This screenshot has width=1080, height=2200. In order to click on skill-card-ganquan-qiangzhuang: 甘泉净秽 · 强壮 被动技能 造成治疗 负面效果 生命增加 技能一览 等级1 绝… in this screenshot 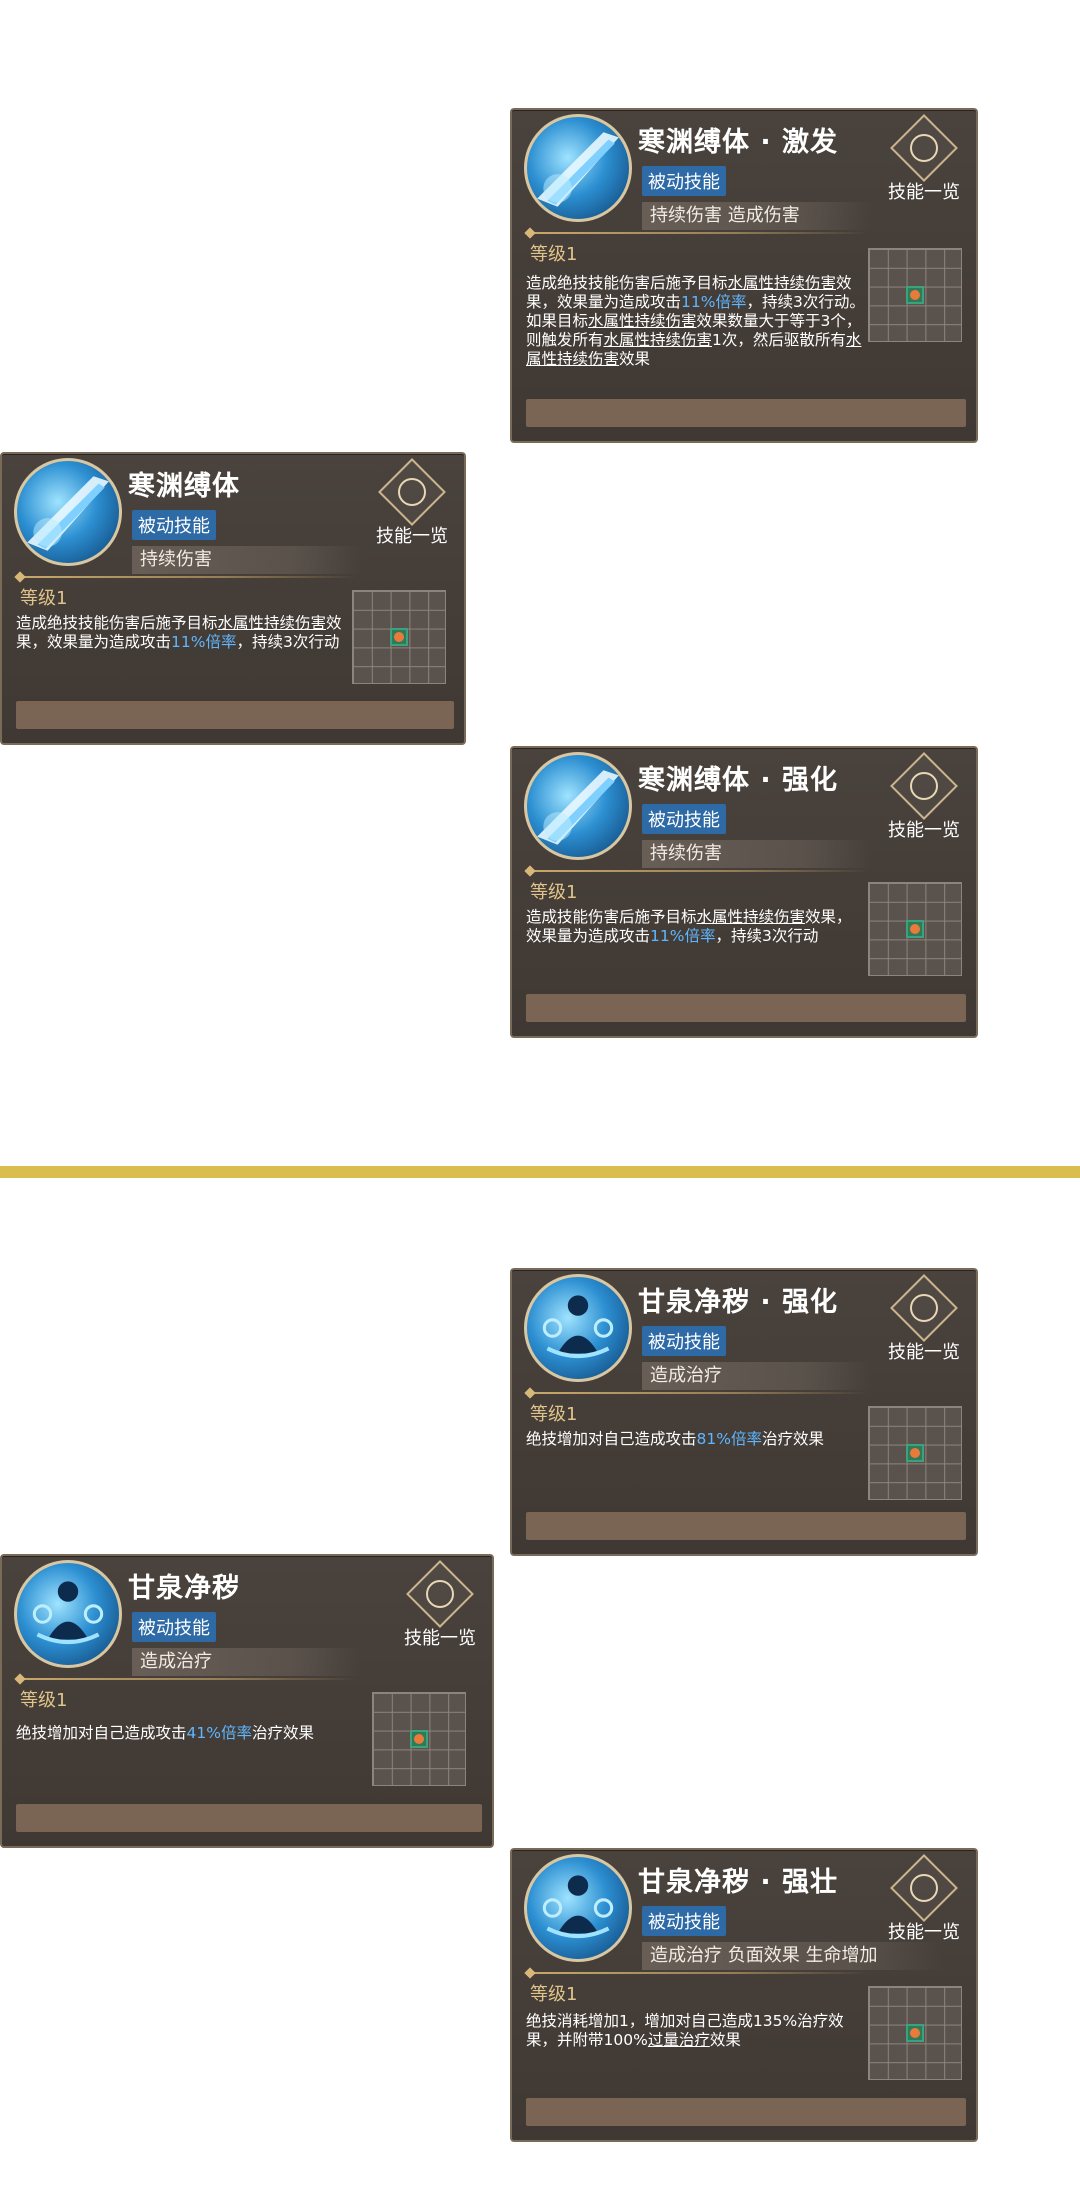, I will do `click(744, 1995)`.